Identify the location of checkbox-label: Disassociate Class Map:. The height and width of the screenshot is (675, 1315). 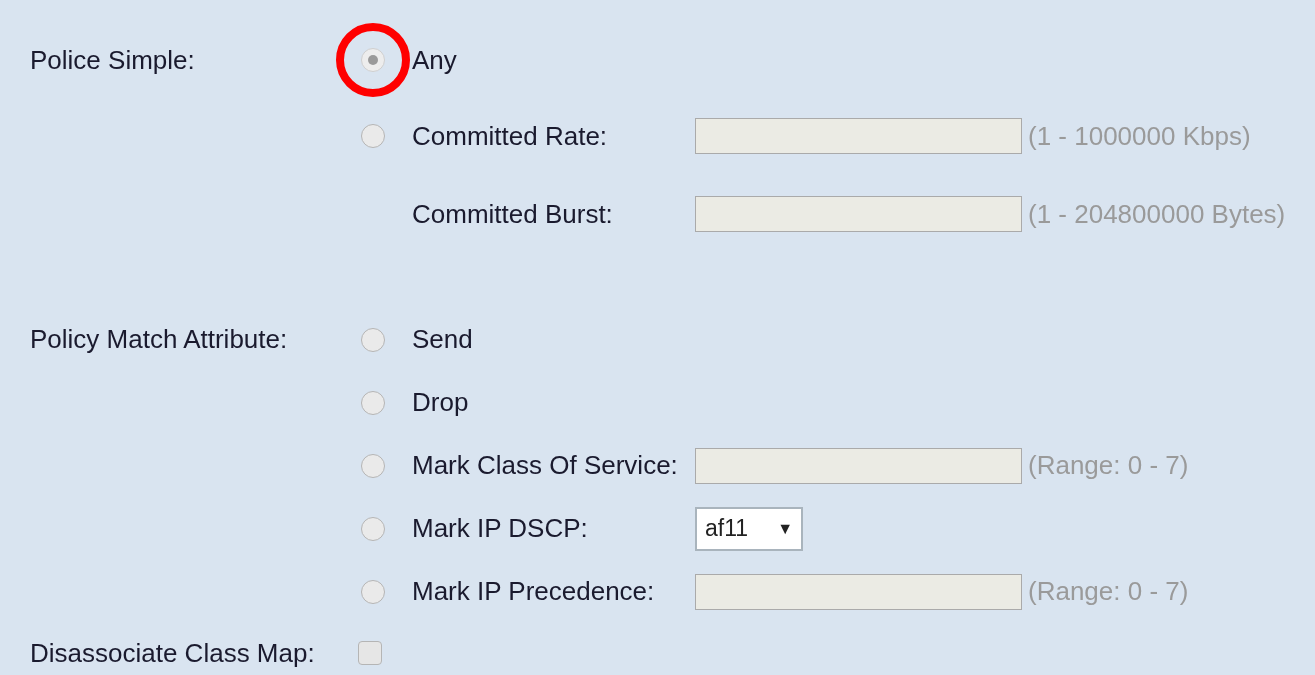
(173, 653).